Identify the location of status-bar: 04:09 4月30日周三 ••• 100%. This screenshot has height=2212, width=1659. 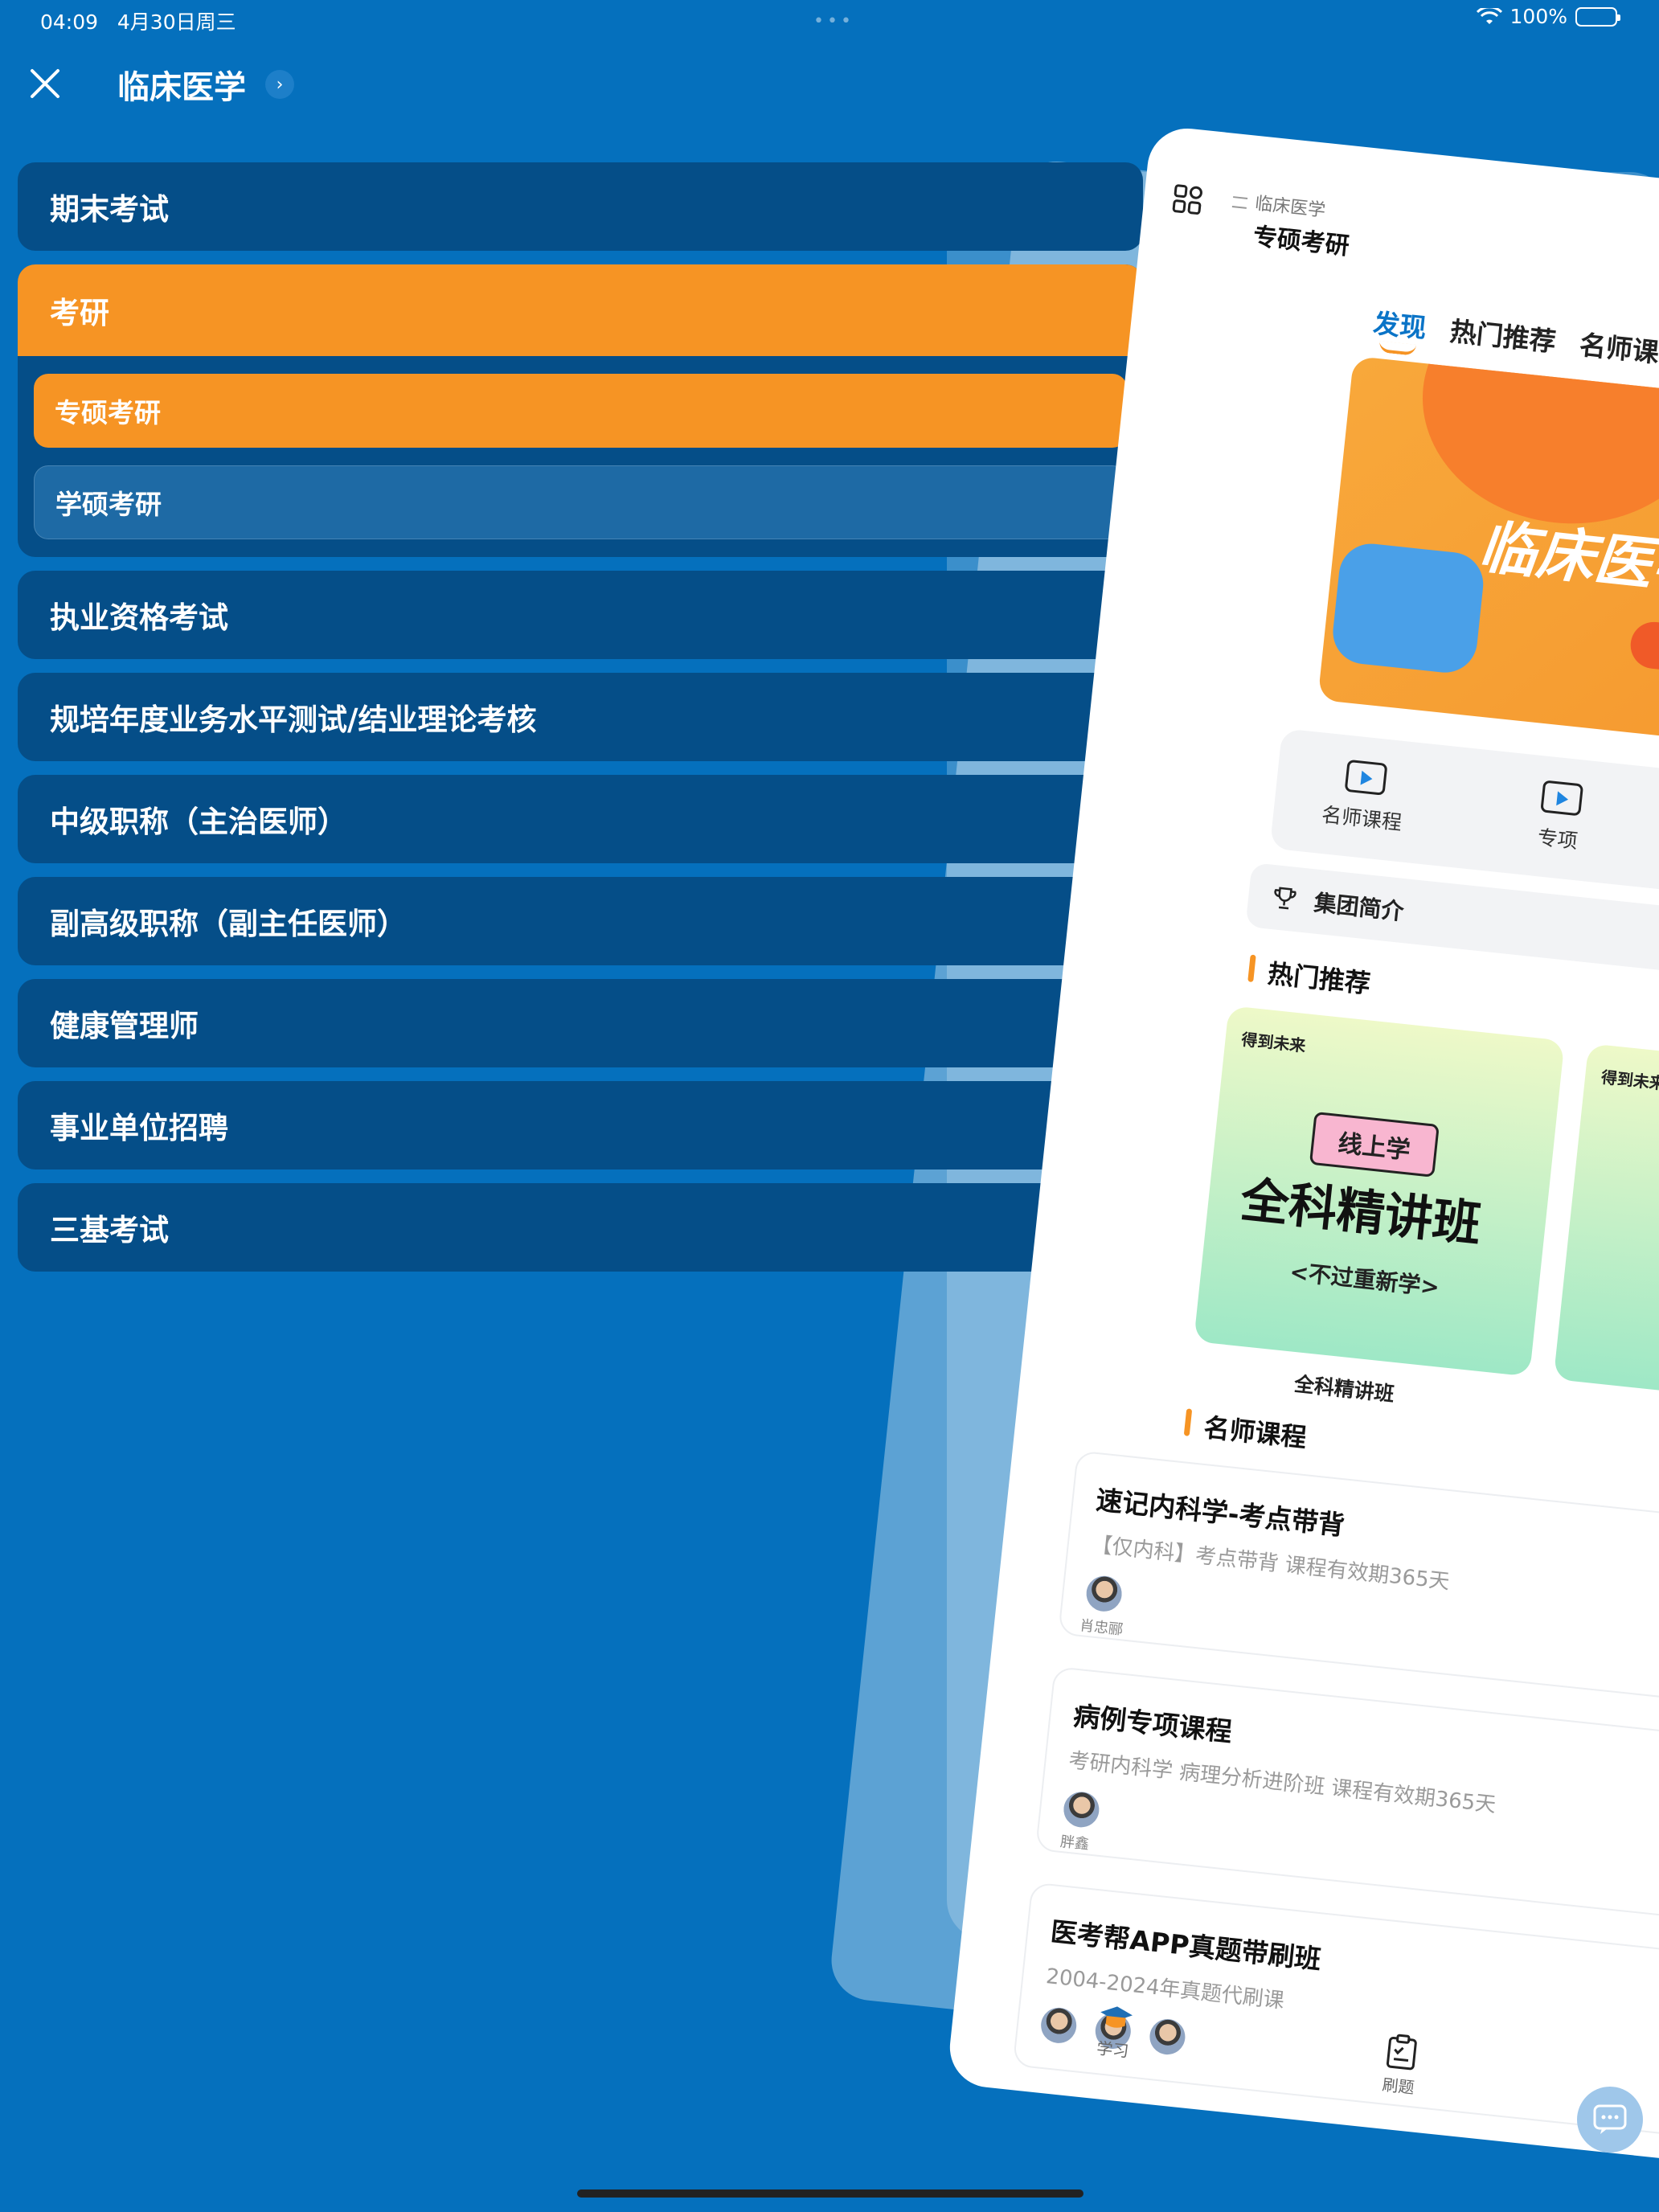
(829, 19).